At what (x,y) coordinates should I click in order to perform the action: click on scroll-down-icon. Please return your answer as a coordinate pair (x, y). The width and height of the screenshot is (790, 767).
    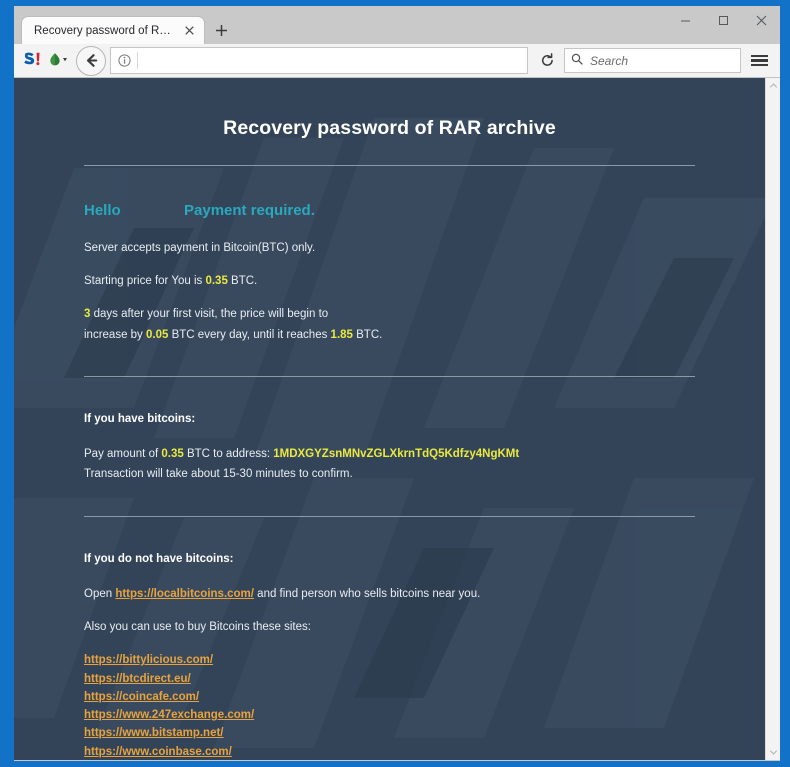
    Looking at the image, I should click on (773, 752).